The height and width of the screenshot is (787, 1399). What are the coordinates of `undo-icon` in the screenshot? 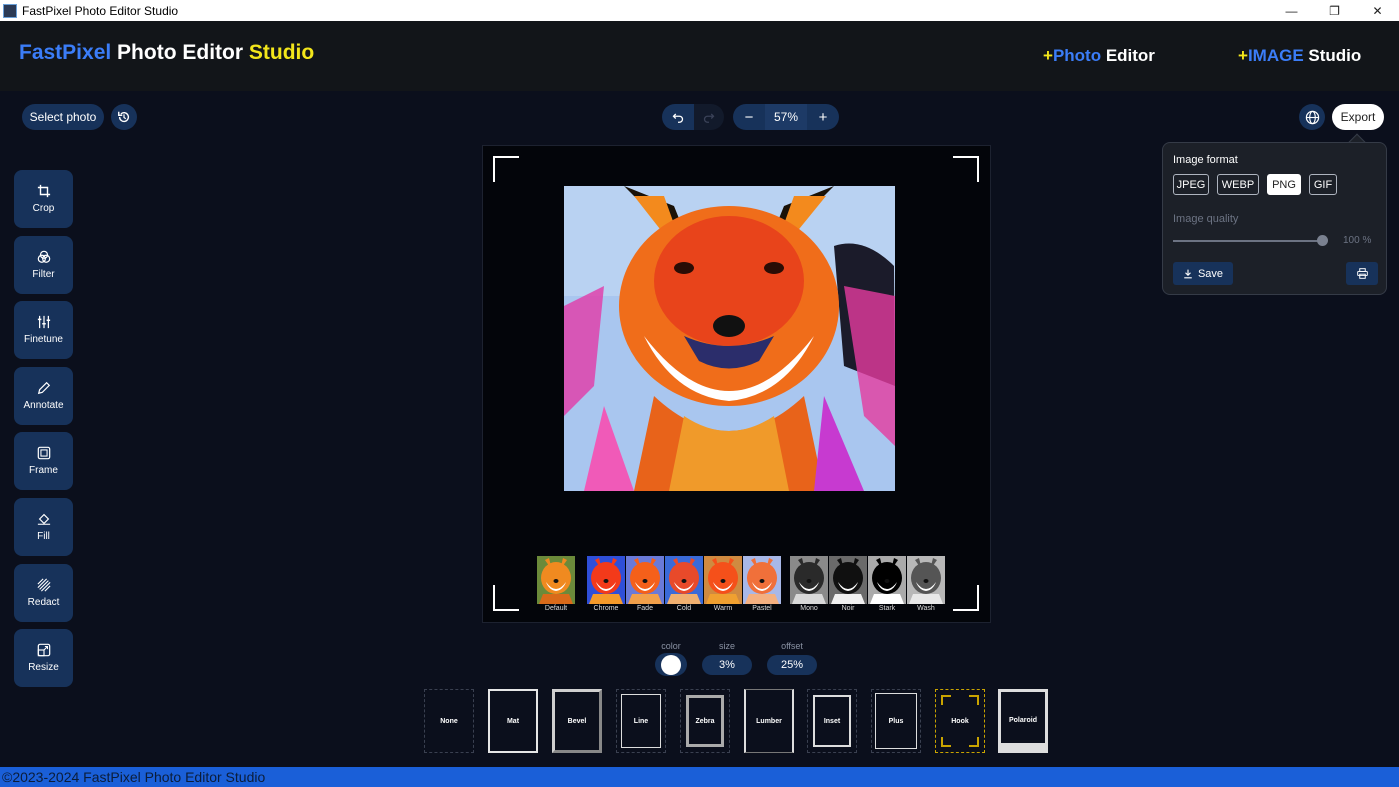 It's located at (678, 118).